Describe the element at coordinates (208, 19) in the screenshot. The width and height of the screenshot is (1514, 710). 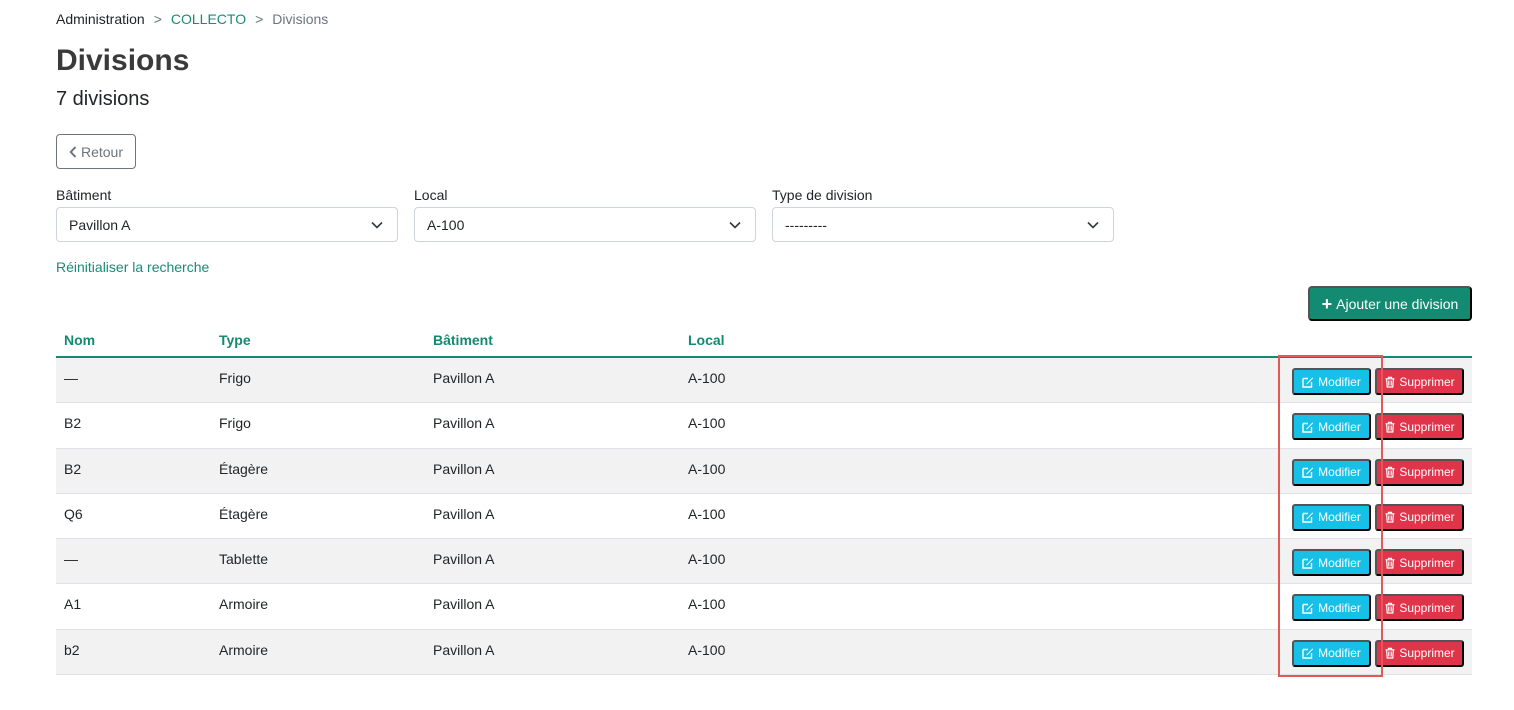
I see `breadcrumb-collecto: COLLECTO` at that location.